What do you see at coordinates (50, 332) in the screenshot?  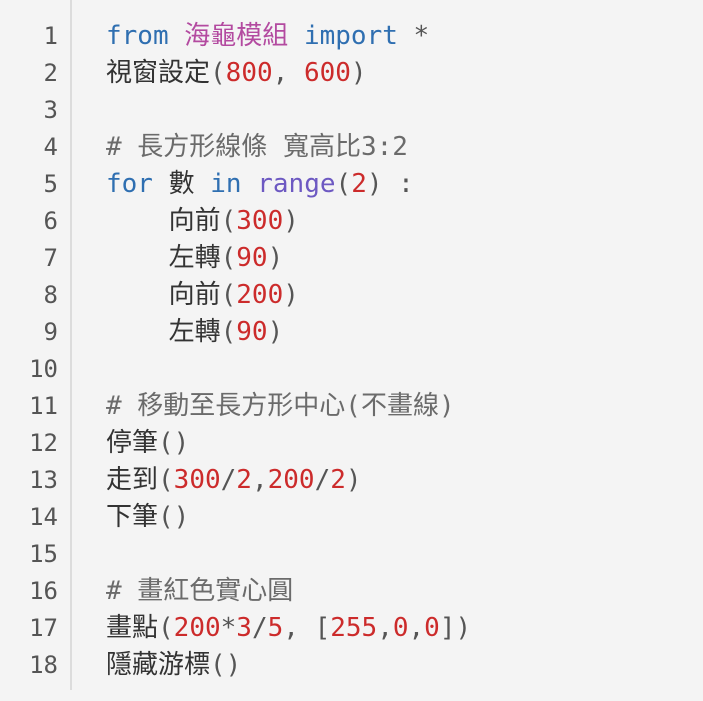 I see `line-number: 9` at bounding box center [50, 332].